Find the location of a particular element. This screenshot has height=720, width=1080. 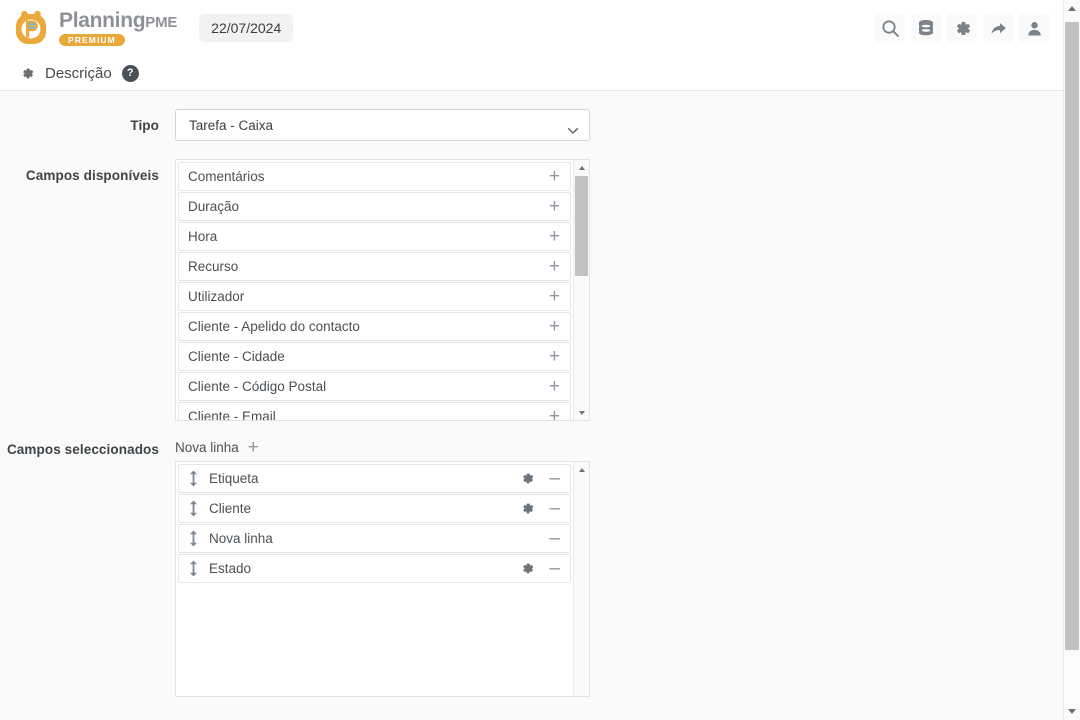

user-icon is located at coordinates (1034, 28).